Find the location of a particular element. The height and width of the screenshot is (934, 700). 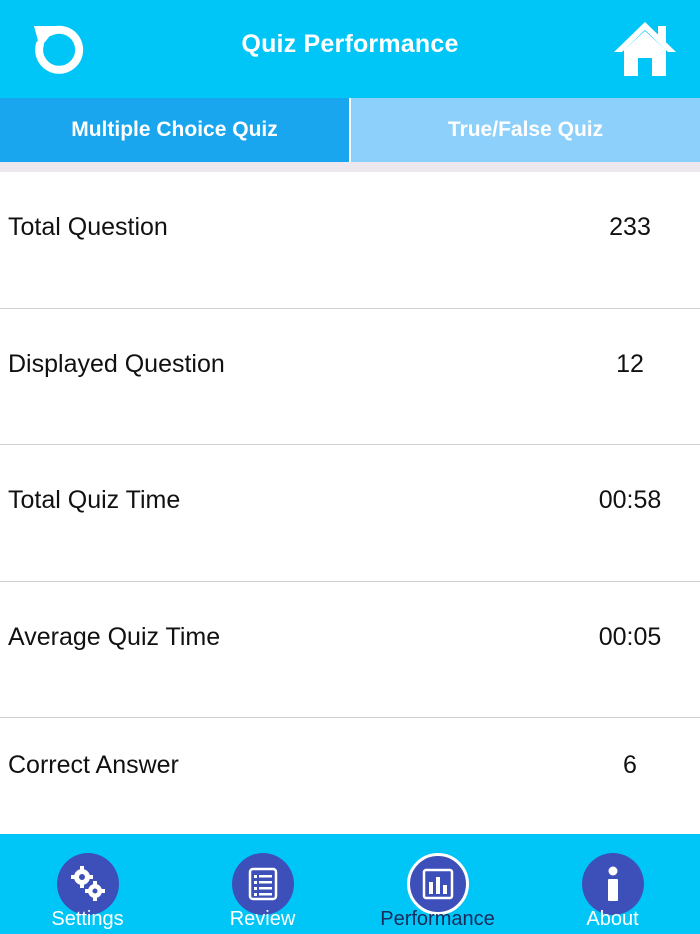

nav-label: About is located at coordinates (612, 919).